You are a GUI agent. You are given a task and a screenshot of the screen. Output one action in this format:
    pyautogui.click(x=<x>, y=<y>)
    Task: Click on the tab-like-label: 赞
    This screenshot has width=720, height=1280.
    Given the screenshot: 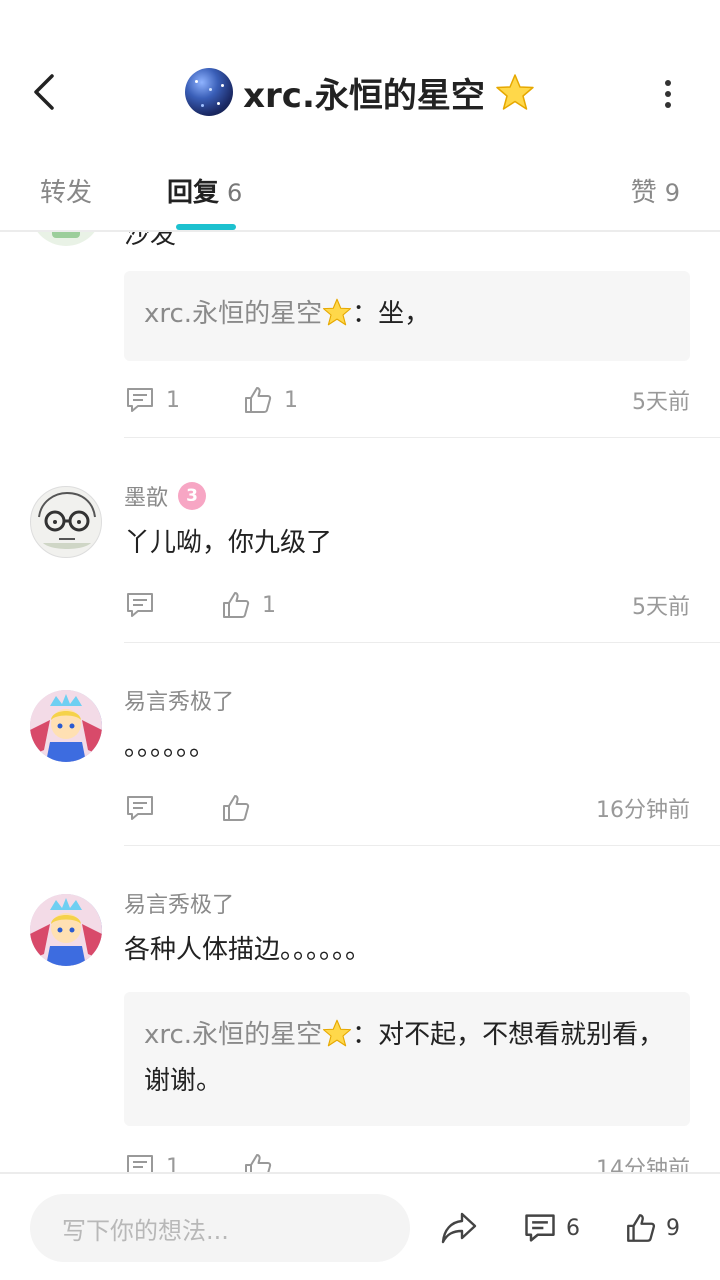 What is the action you would take?
    pyautogui.click(x=643, y=193)
    